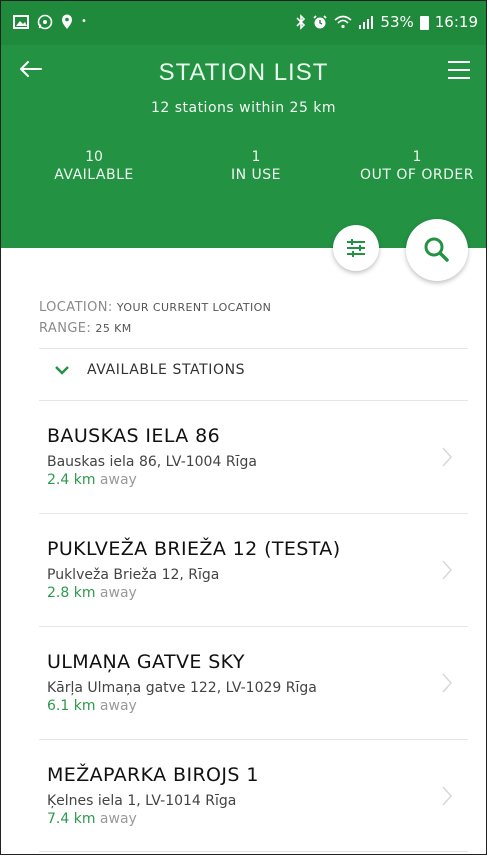  What do you see at coordinates (243, 72) in the screenshot?
I see `page-title: STATION LIST` at bounding box center [243, 72].